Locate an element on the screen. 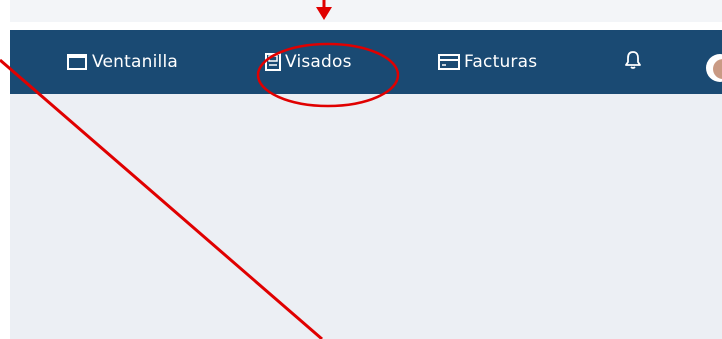  bell-icon is located at coordinates (633, 62).